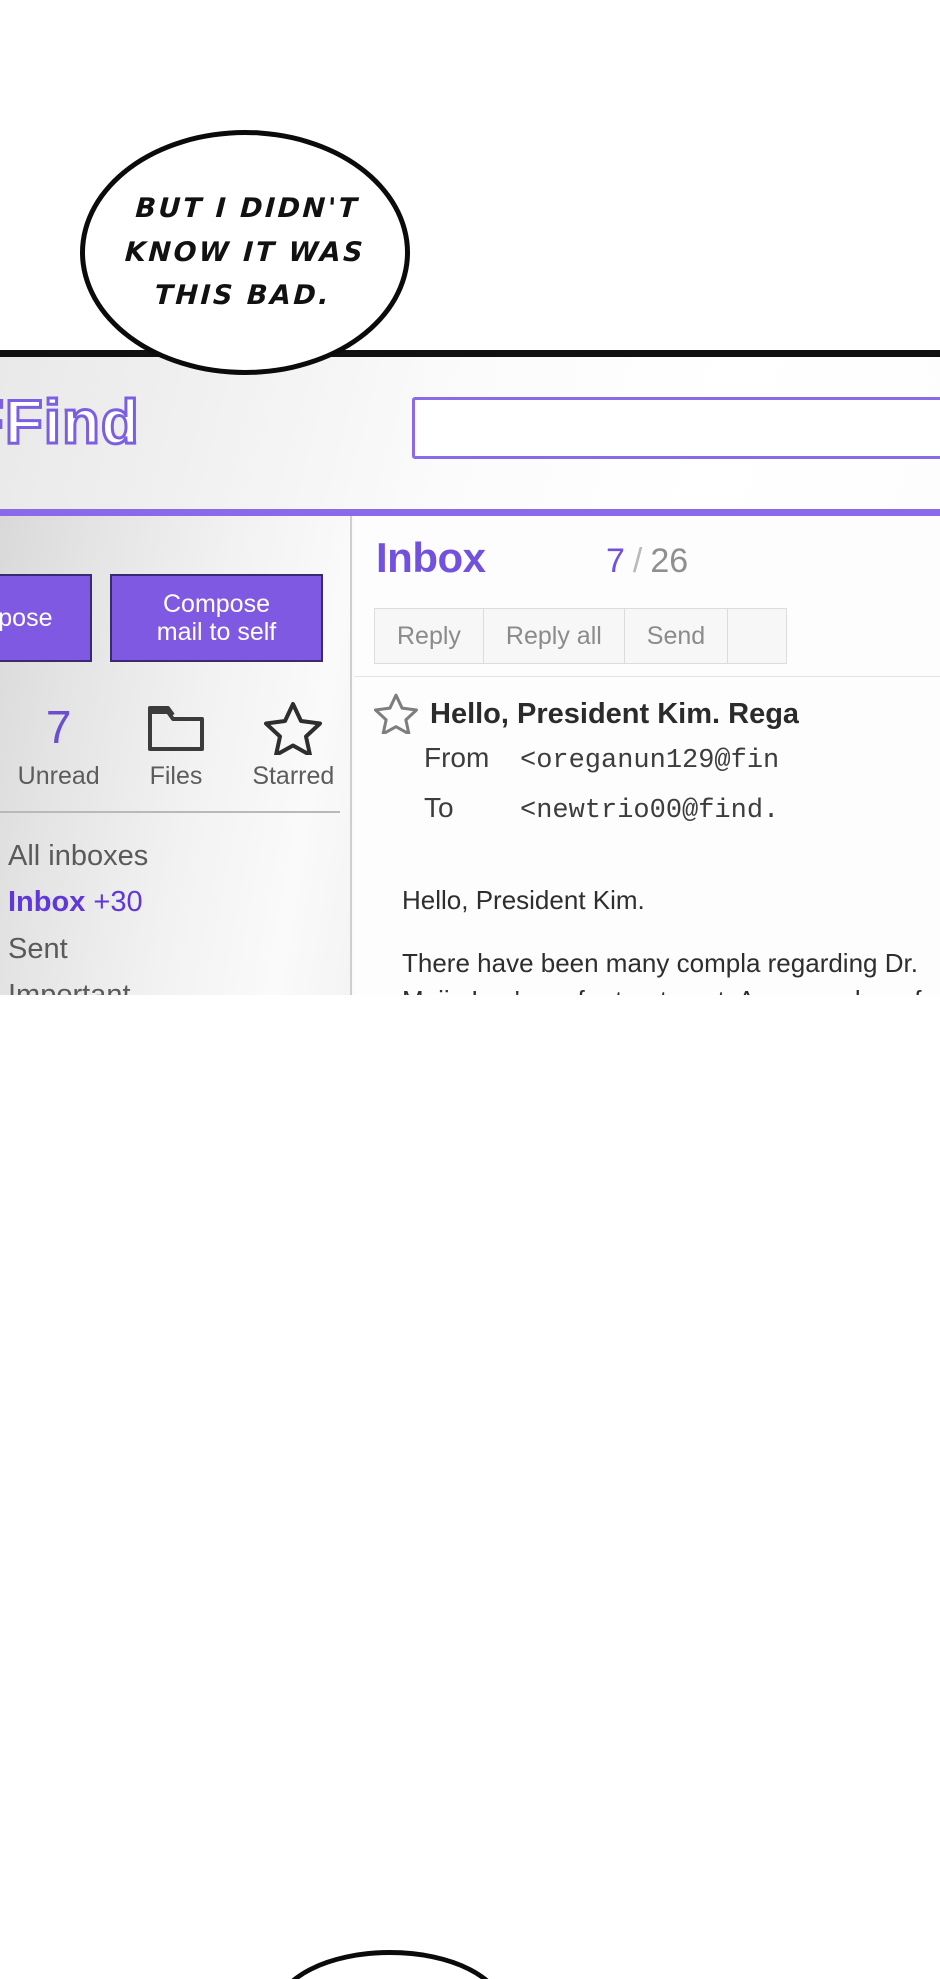 This screenshot has width=940, height=1979. I want to click on stat-unread-label: Unread, so click(58, 776).